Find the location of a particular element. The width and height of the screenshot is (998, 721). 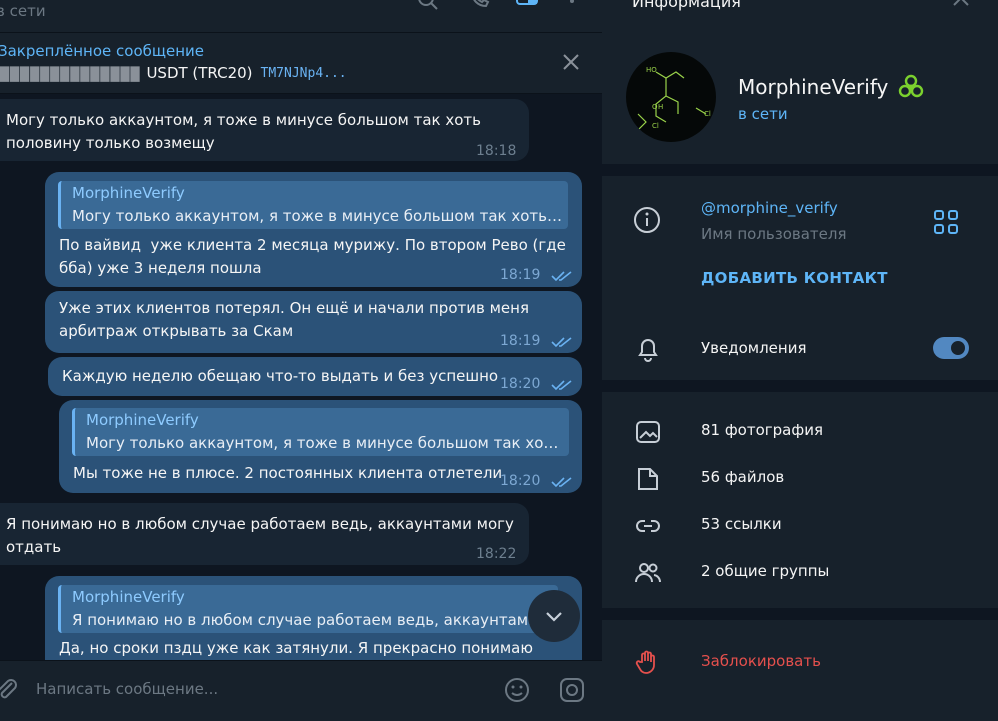

chevron-down-icon is located at coordinates (554, 617).